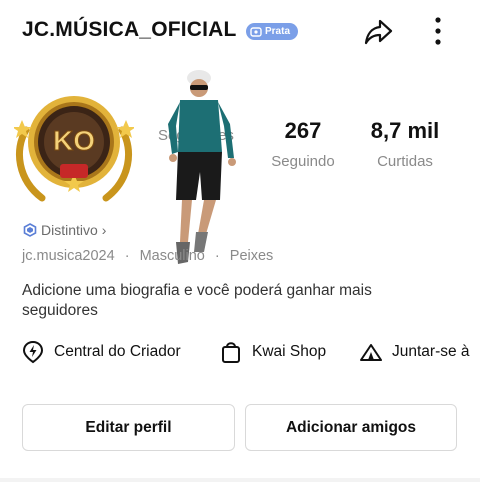  I want to click on profile-meta: jc.musica2024 · Masculino · Peixes, so click(150, 256).